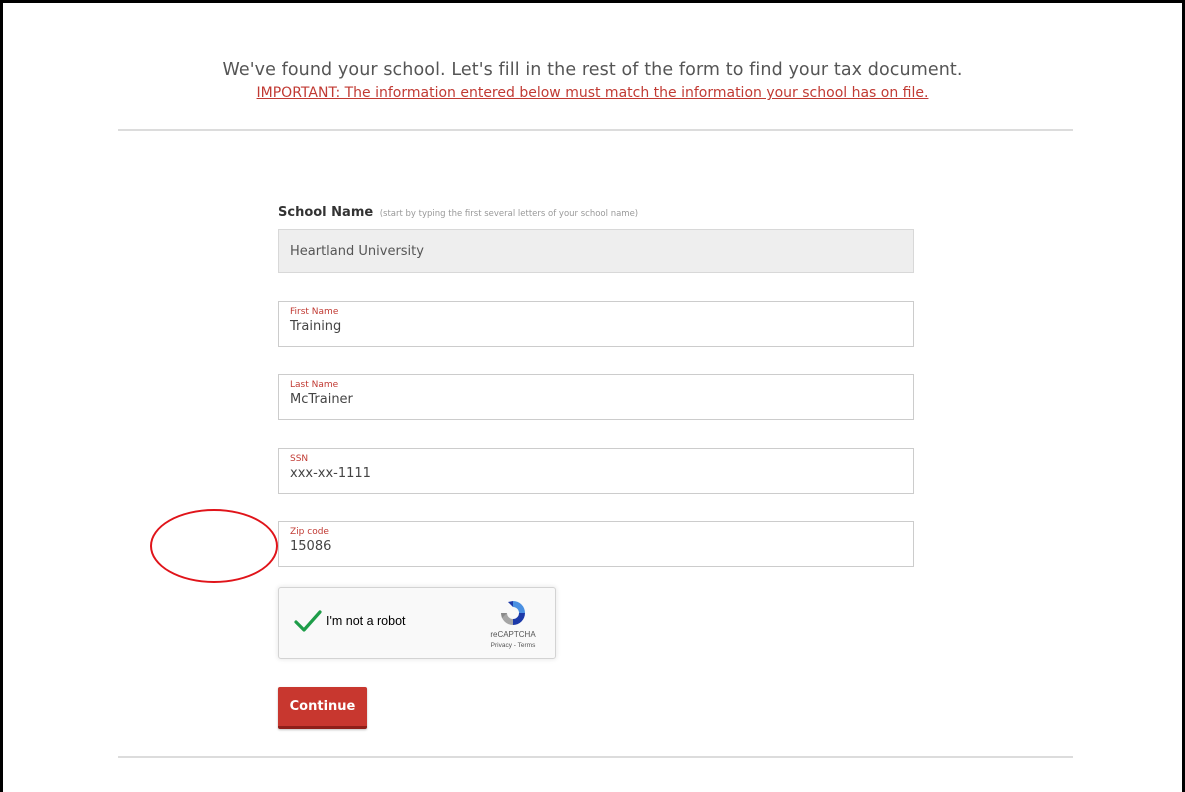 This screenshot has height=792, width=1185. I want to click on last-name-field: Last Name McTrainer, so click(596, 397).